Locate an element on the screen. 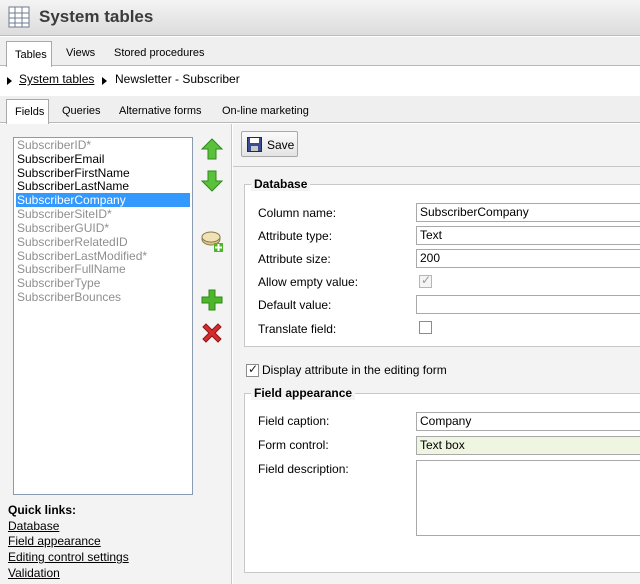  tab-queries: Queries is located at coordinates (81, 111).